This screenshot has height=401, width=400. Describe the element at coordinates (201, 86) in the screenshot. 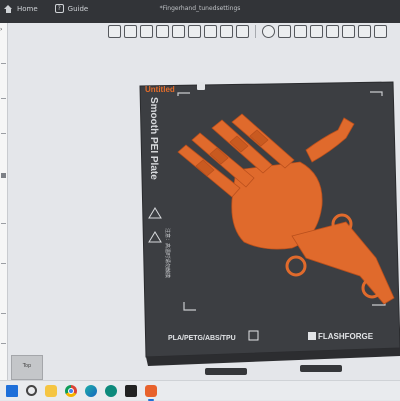

I see `edit-plate-name-icon` at that location.